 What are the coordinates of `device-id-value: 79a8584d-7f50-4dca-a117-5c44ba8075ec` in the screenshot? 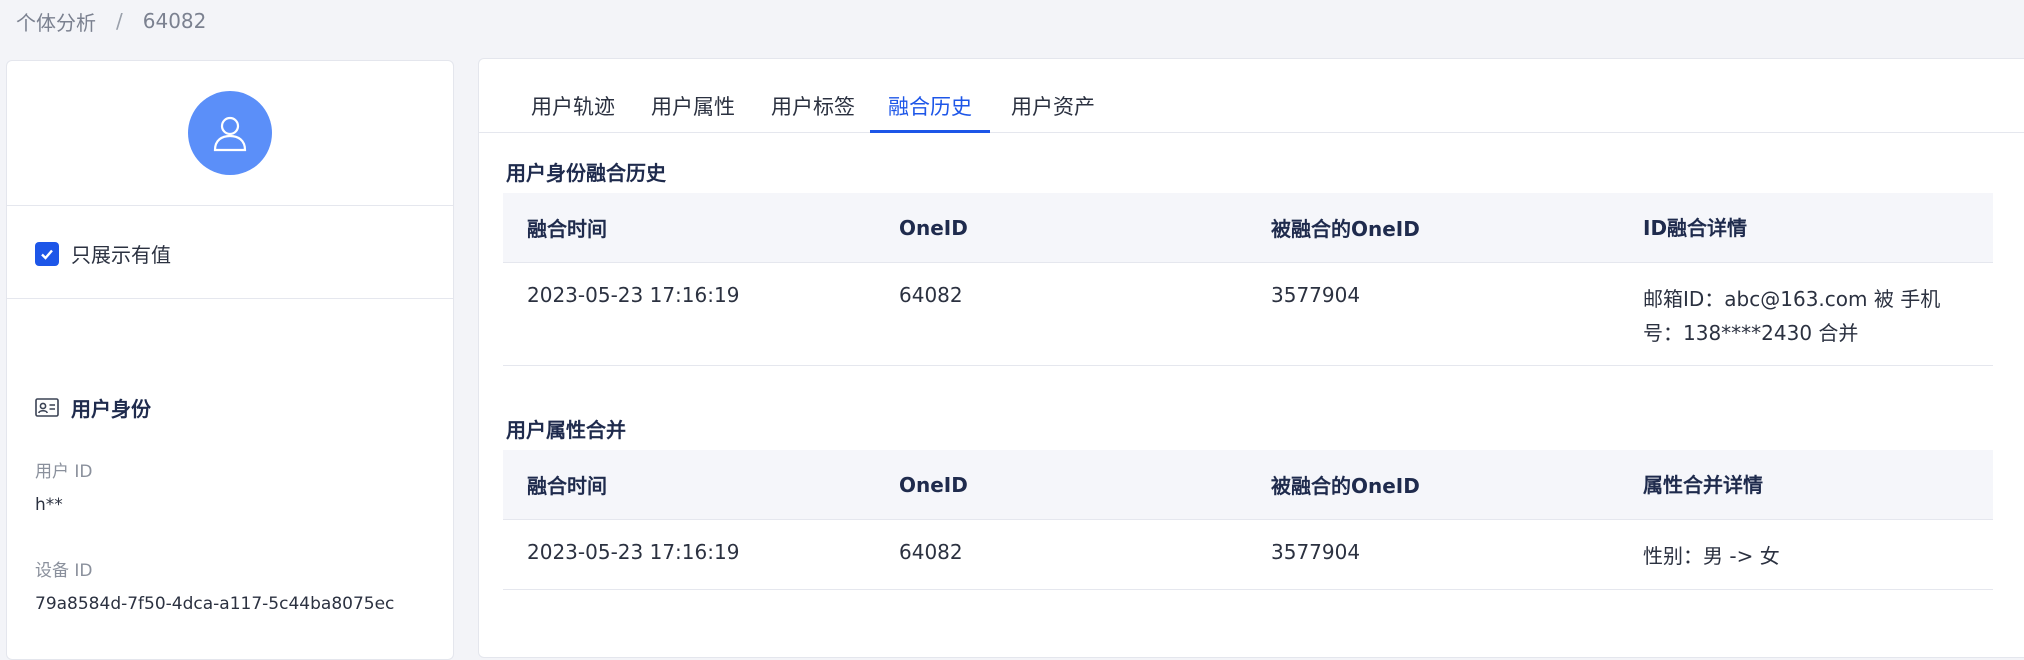 It's located at (215, 604).